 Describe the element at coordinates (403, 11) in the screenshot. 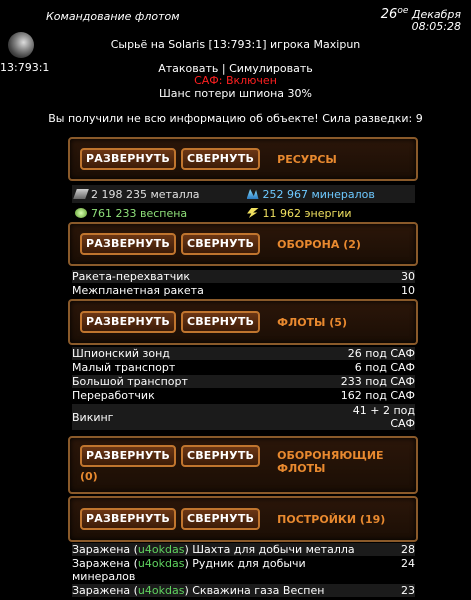

I see `date-suffix: ое` at that location.